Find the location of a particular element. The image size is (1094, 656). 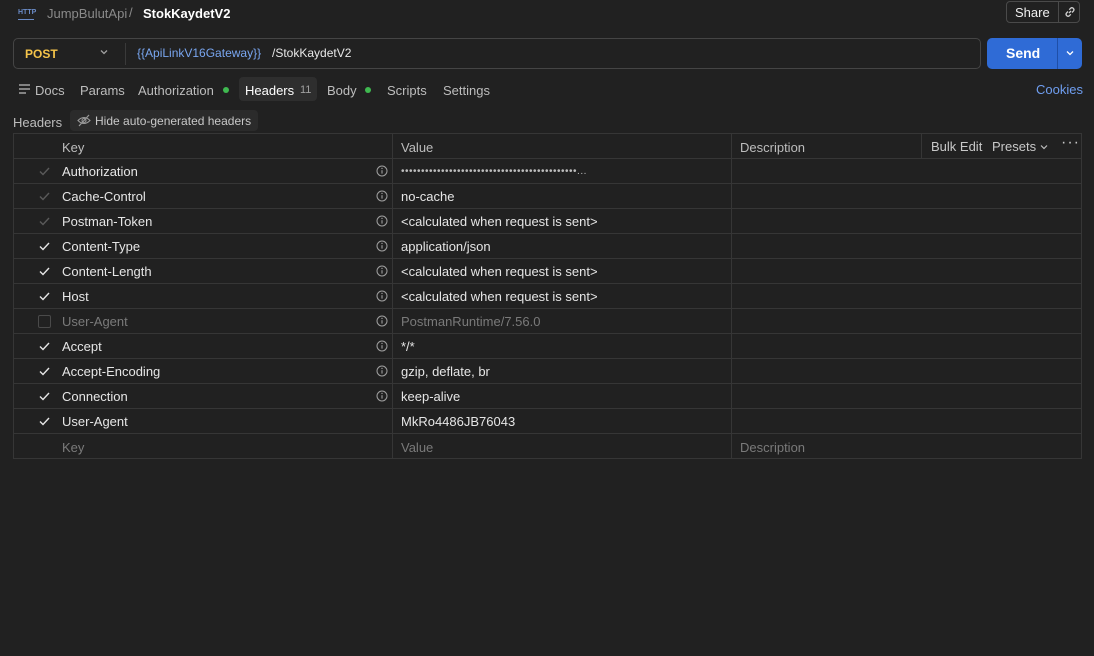

tab-headers: Headers is located at coordinates (269, 90).